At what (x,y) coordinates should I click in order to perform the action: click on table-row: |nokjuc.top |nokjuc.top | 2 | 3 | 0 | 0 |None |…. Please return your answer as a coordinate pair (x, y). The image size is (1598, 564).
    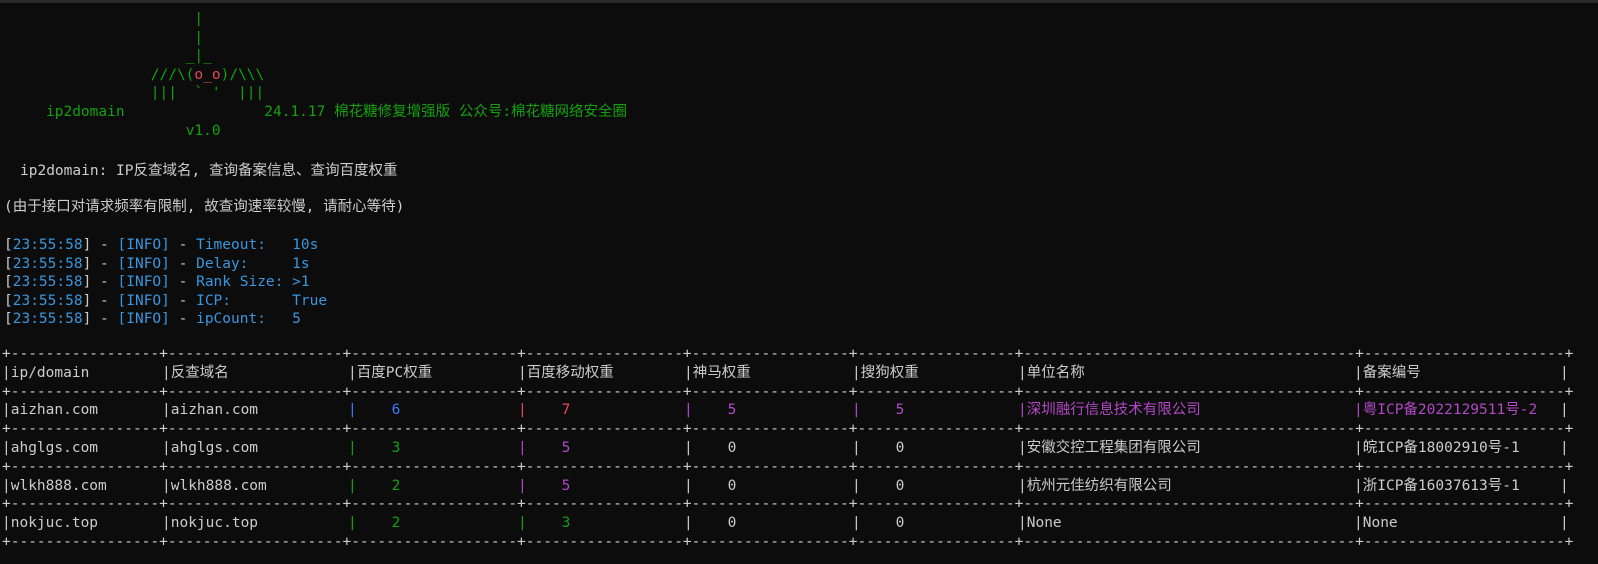
    Looking at the image, I should click on (787, 523).